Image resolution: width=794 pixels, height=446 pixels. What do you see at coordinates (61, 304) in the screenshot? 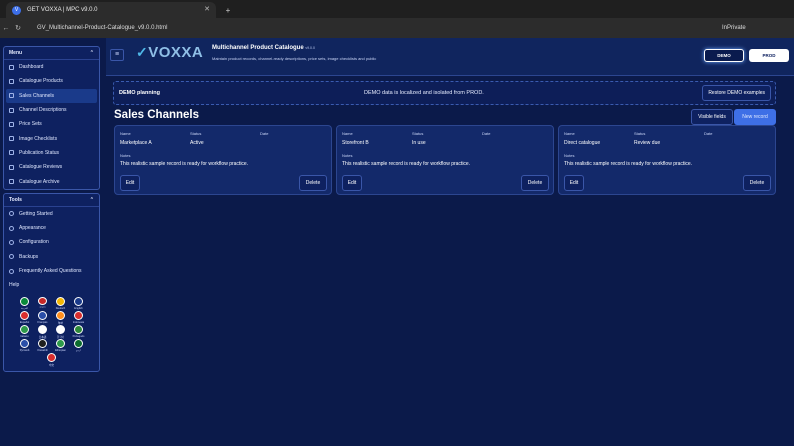
I see `germany-flag: Deutsch` at bounding box center [61, 304].